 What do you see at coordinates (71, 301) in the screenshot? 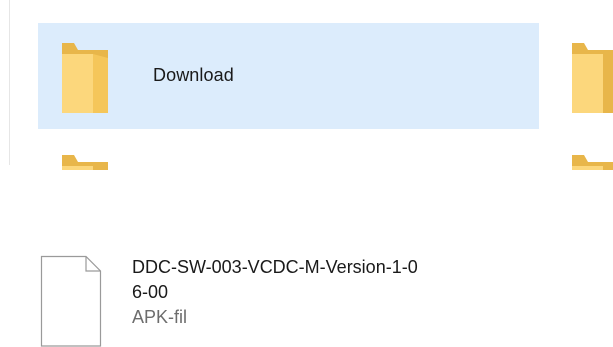
I see `file-icon` at bounding box center [71, 301].